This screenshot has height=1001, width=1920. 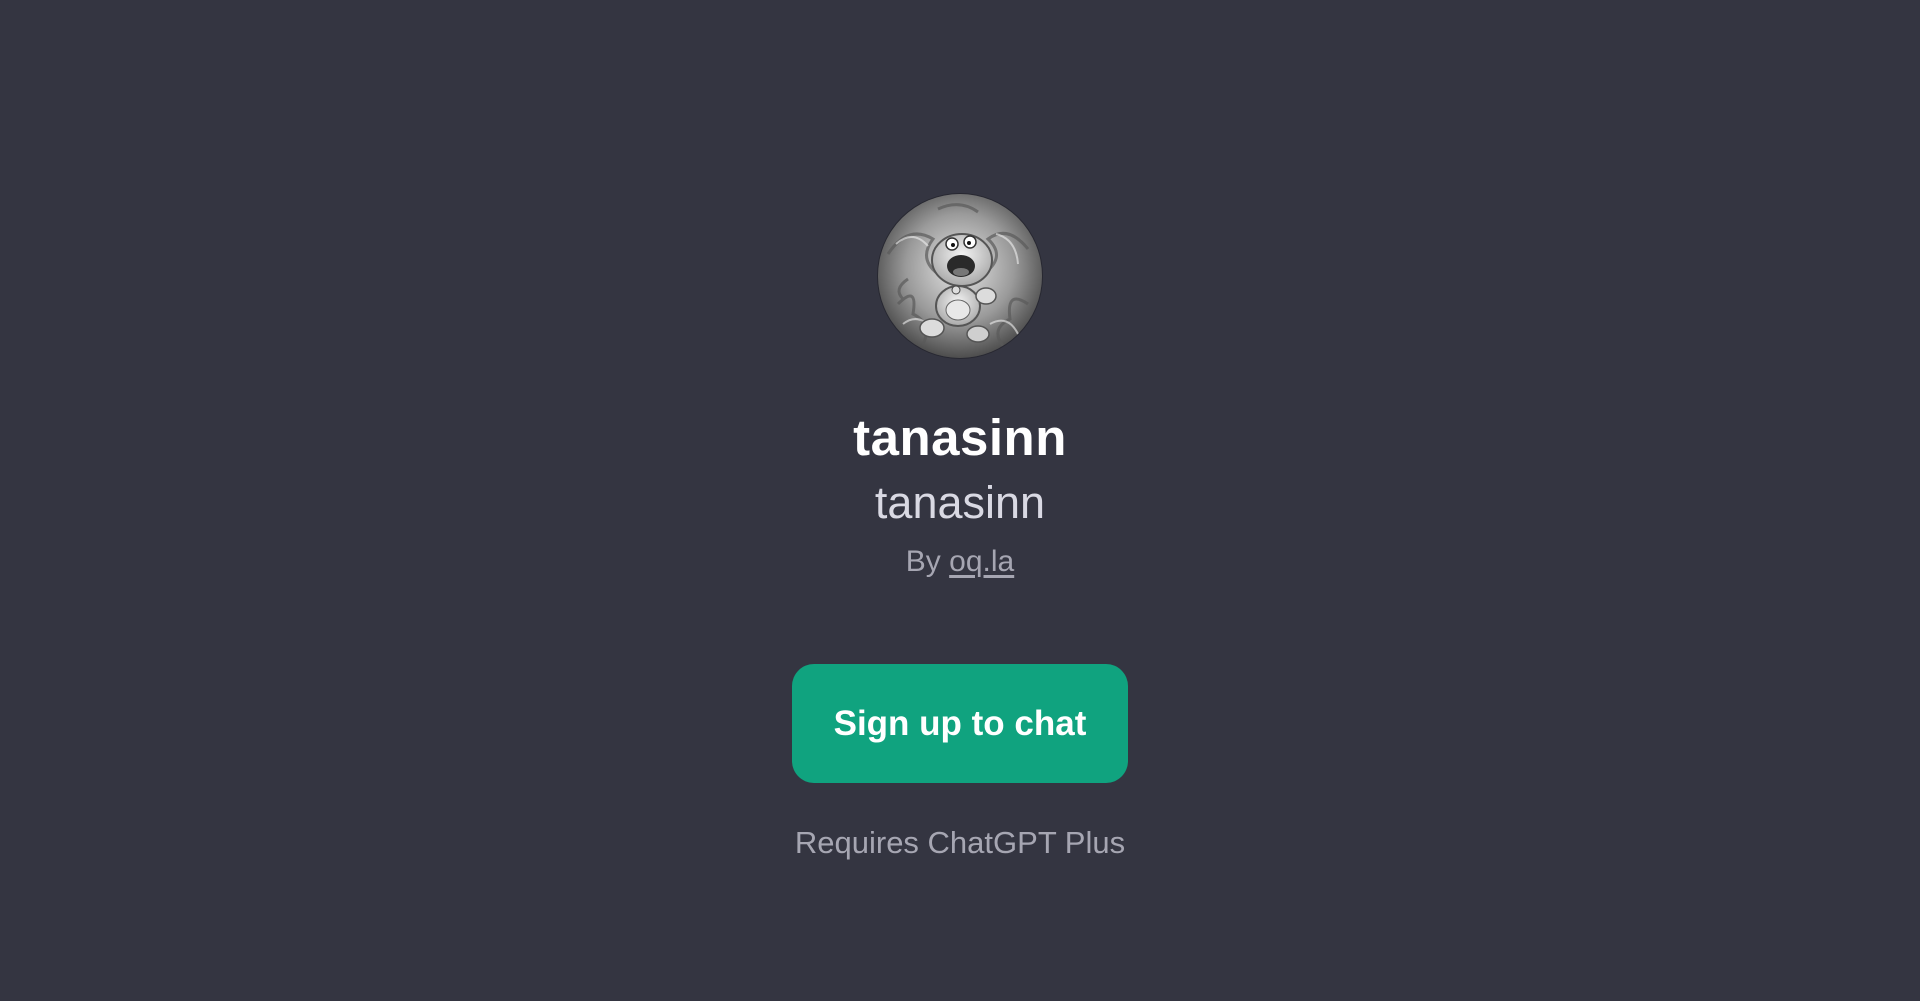 What do you see at coordinates (981, 561) in the screenshot?
I see `author-link: oq.la` at bounding box center [981, 561].